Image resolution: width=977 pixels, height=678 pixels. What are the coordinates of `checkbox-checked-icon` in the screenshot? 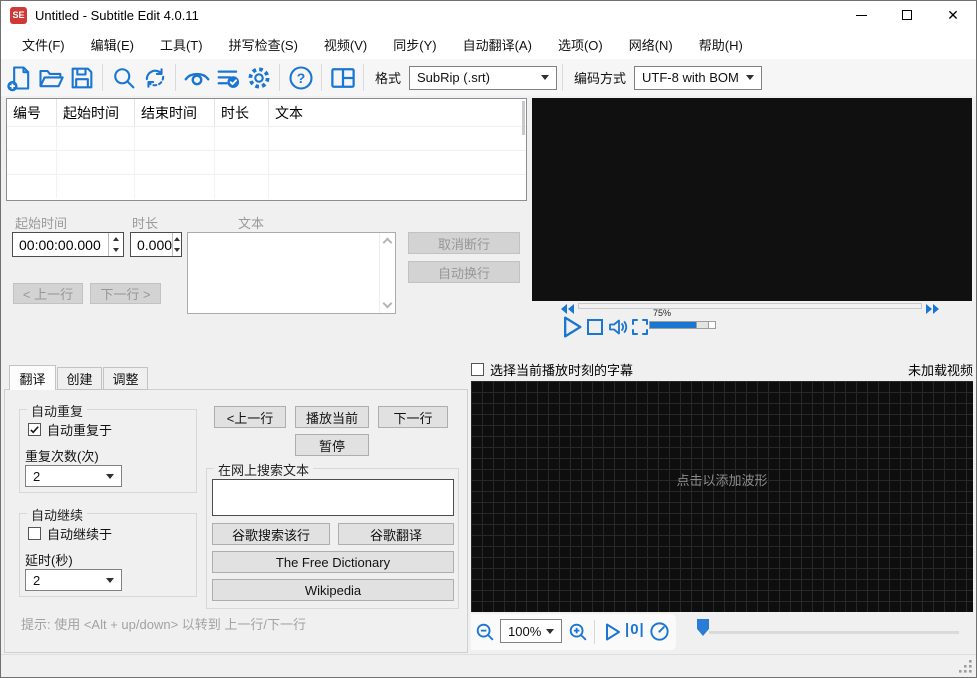 It's located at (34, 429).